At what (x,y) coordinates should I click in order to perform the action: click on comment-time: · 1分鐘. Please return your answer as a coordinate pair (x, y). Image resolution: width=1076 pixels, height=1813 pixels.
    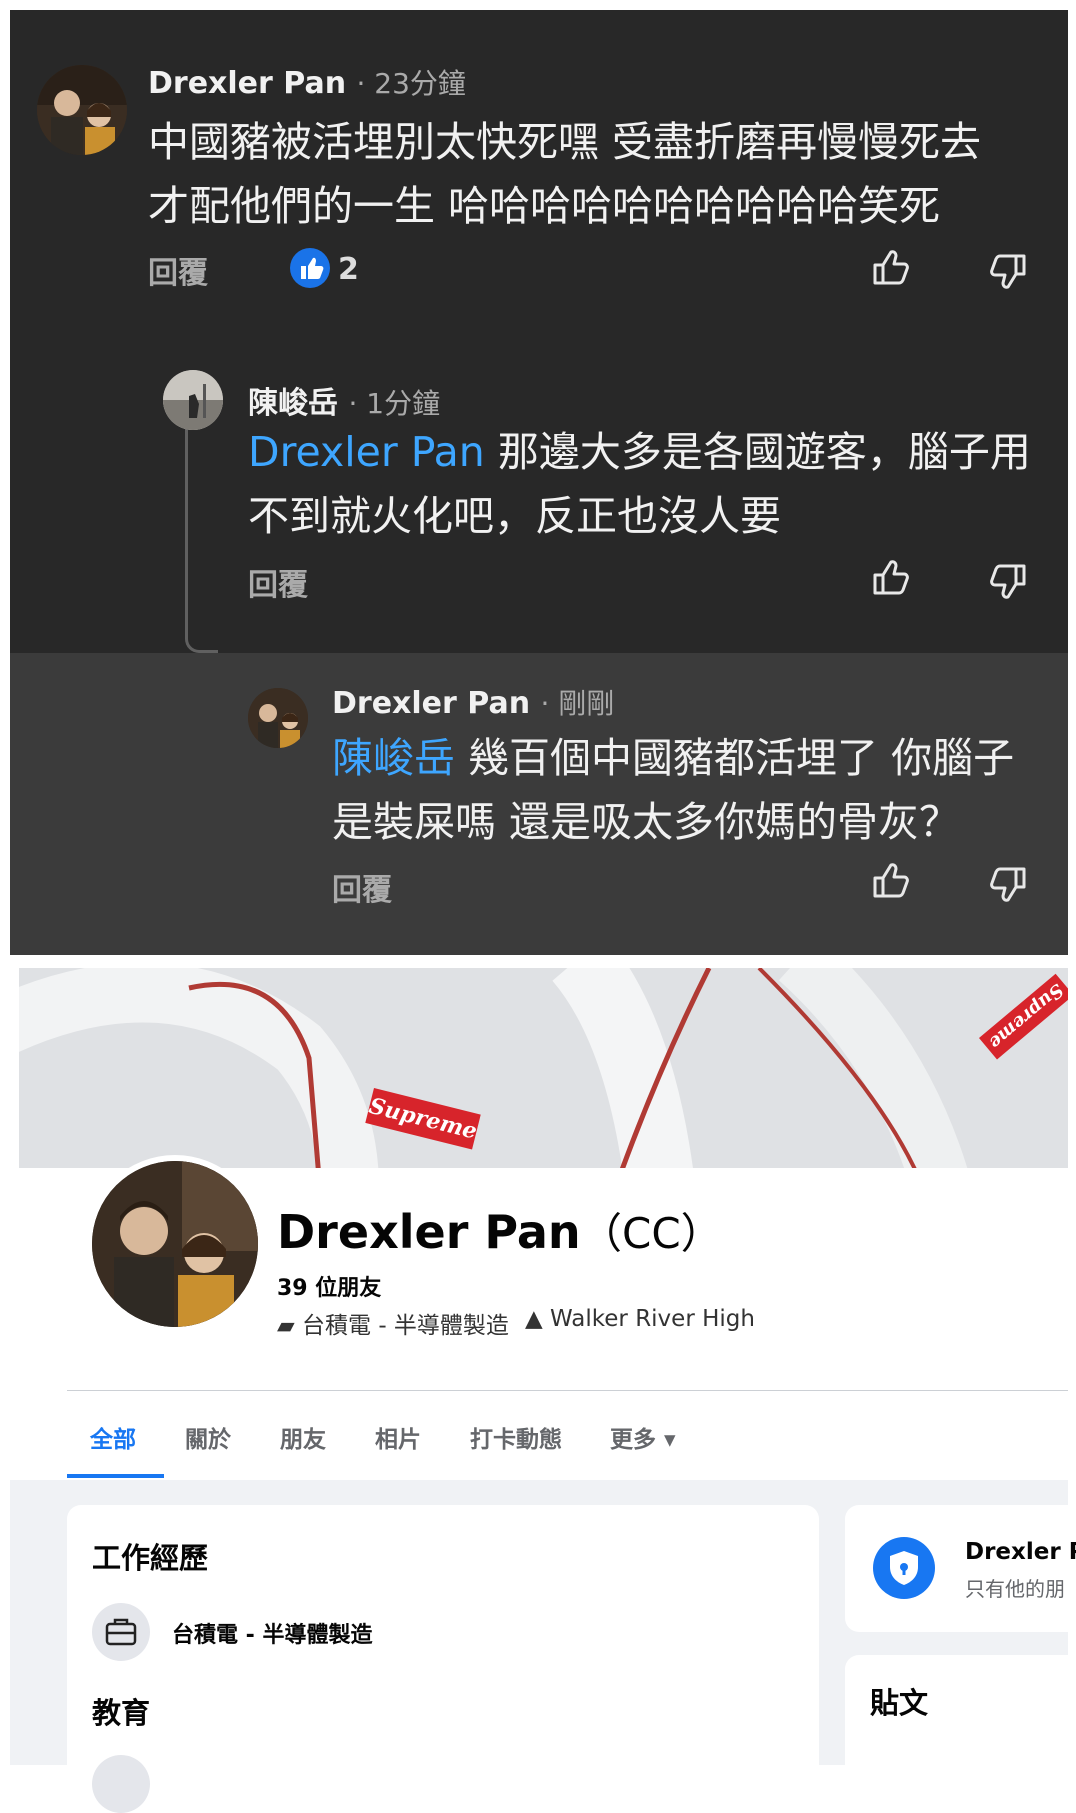
    Looking at the image, I should click on (394, 403).